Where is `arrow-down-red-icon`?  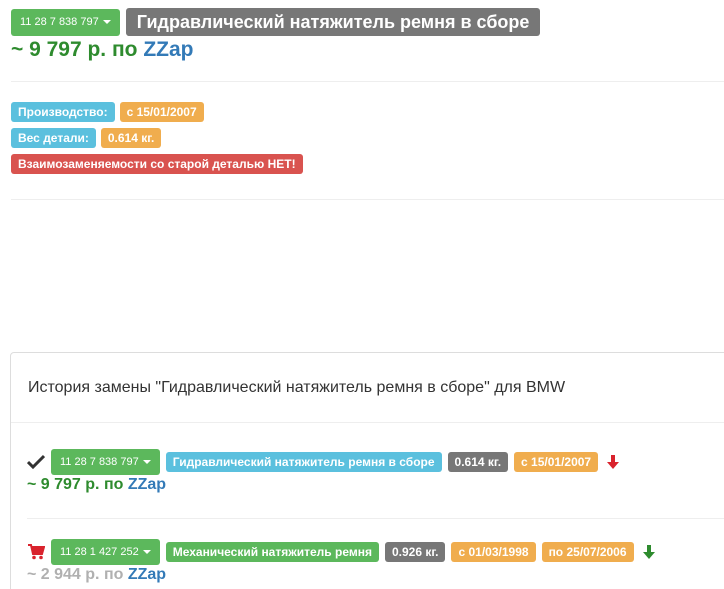
arrow-down-red-icon is located at coordinates (613, 462).